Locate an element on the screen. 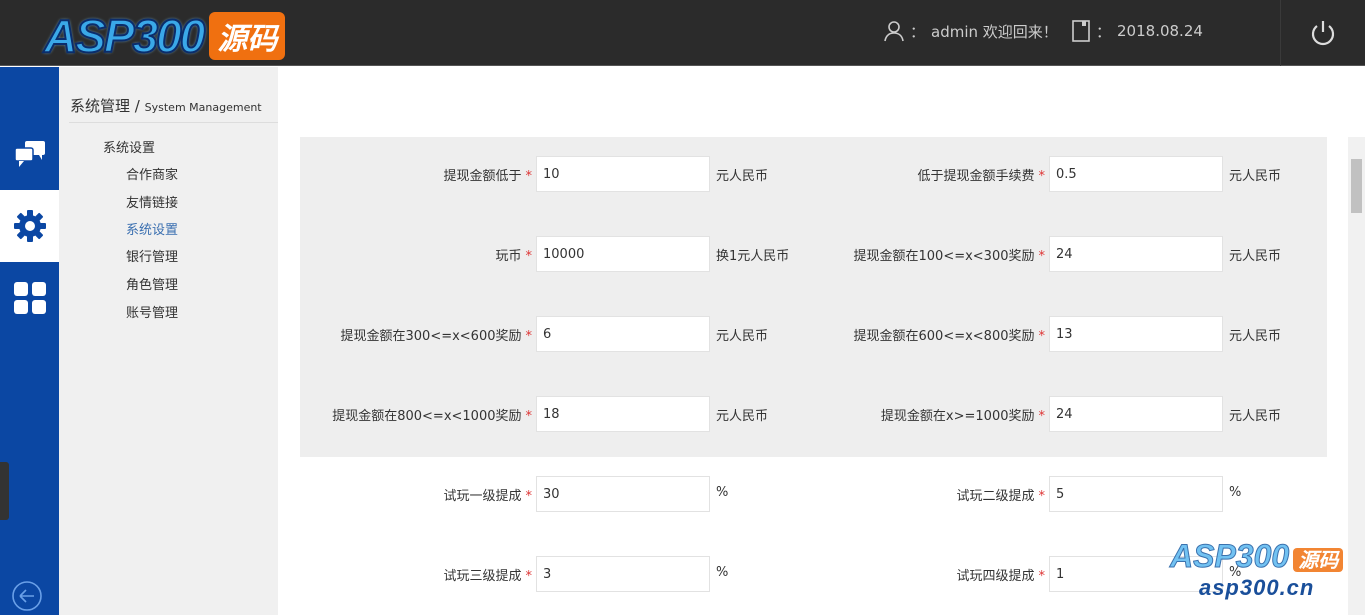 The image size is (1365, 616). logout-button is located at coordinates (1322, 33).